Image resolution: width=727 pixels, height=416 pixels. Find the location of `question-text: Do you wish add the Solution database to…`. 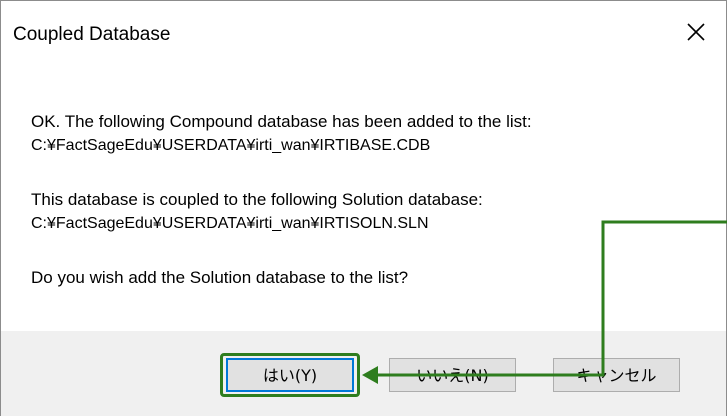

question-text: Do you wish add the Solution database to… is located at coordinates (220, 277).